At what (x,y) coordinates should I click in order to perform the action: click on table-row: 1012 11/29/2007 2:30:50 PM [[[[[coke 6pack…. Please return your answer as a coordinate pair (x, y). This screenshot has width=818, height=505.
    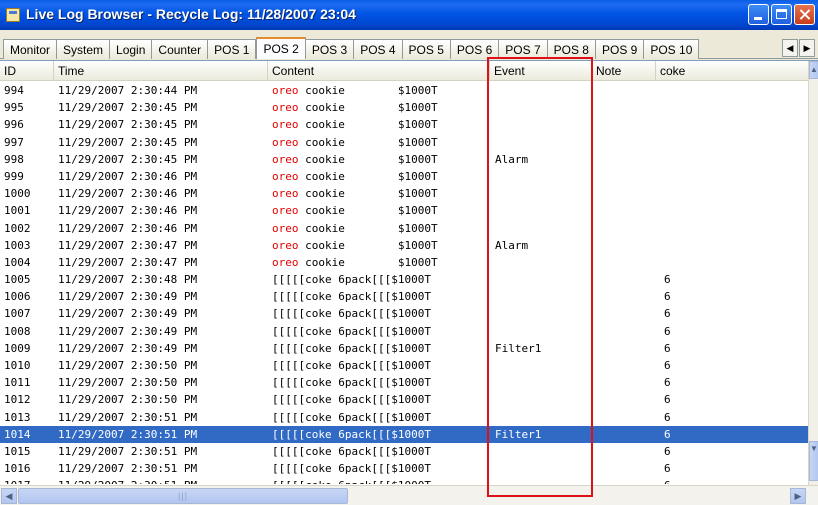
    Looking at the image, I should click on (404, 399).